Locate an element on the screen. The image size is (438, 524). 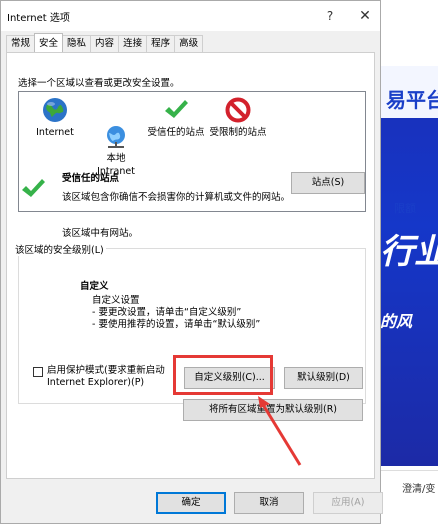
default-level-button: 默认级别(D) is located at coordinates (323, 378).